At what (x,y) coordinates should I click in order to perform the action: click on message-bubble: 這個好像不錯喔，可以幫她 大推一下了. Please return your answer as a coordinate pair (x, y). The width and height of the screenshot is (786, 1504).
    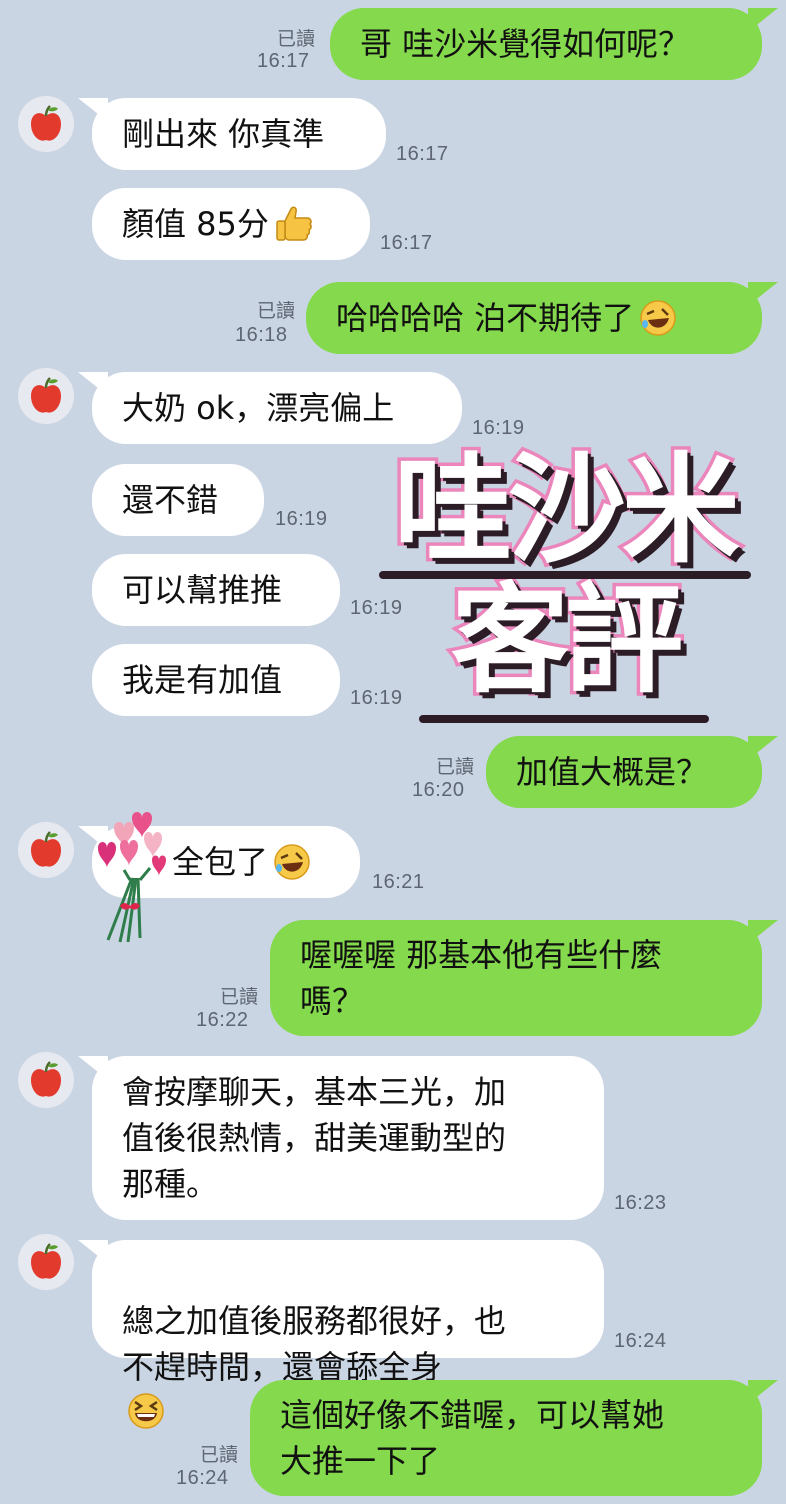
    Looking at the image, I should click on (506, 1438).